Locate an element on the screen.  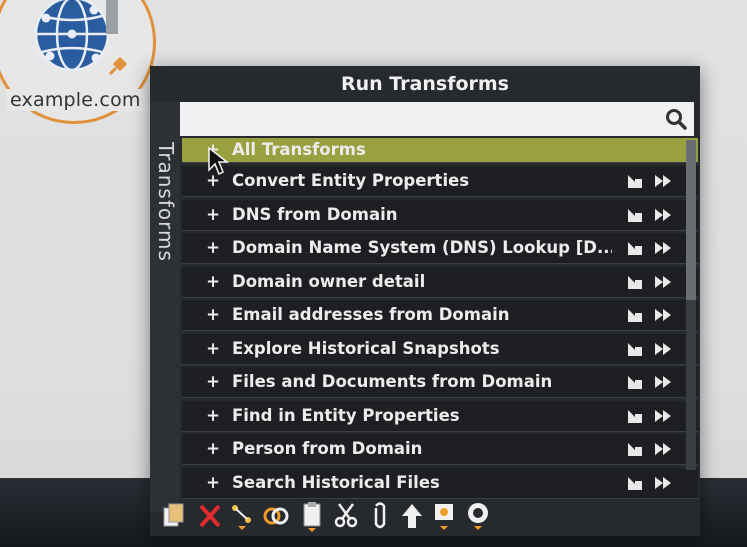
transform-item: + Search Historical Files is located at coordinates (440, 483).